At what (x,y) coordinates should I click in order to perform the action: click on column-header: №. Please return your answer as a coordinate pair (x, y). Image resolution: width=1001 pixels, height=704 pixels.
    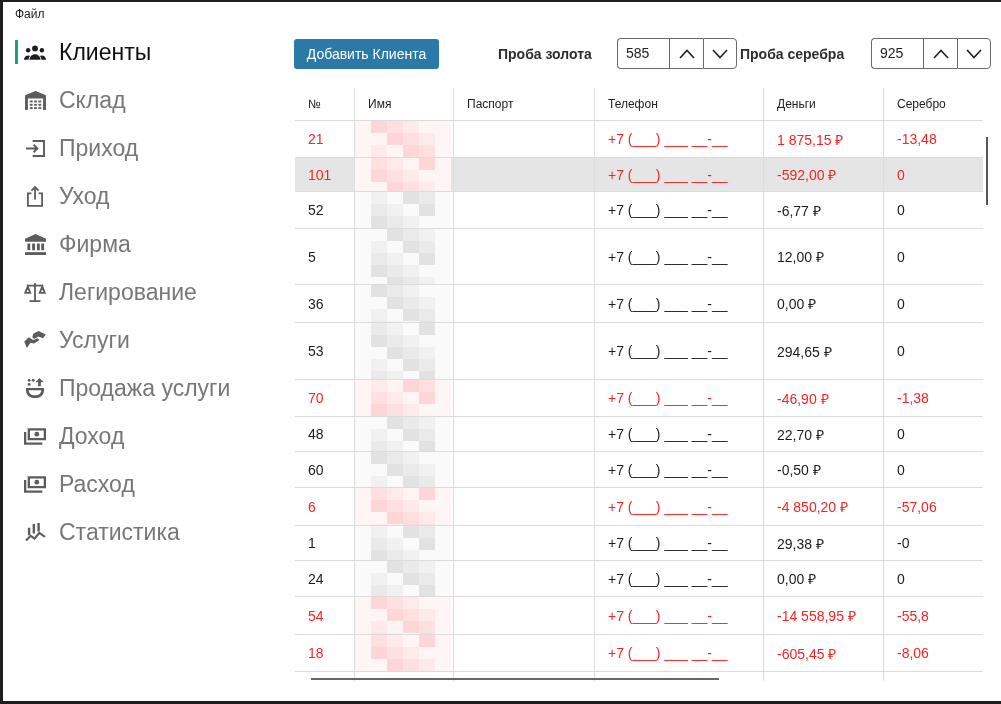
    Looking at the image, I should click on (314, 104).